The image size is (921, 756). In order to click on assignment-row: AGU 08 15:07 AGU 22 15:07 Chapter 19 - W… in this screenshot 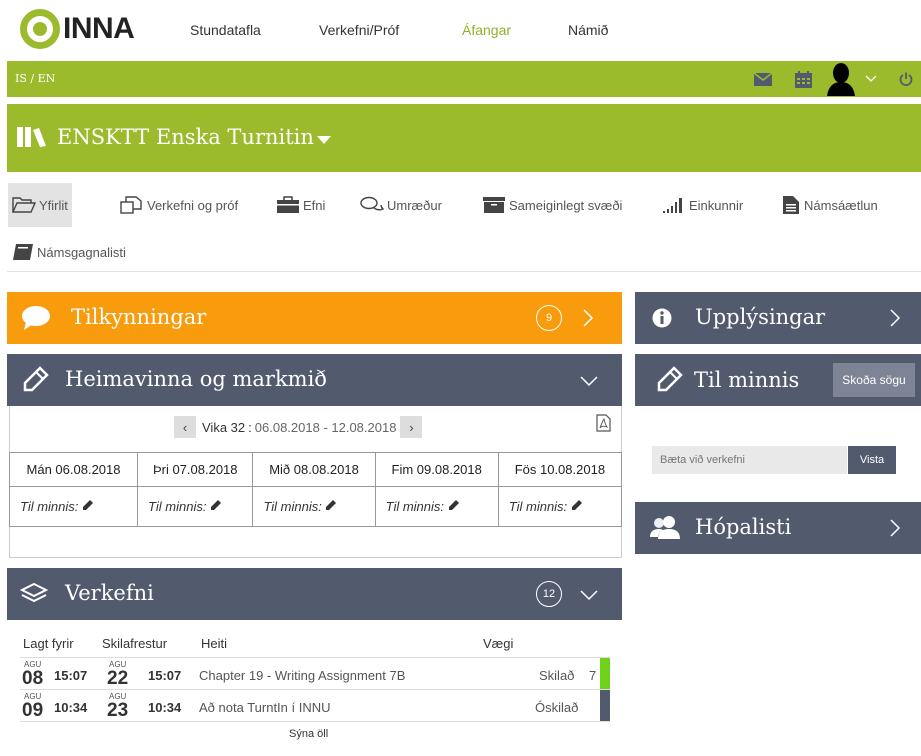, I will do `click(315, 673)`.